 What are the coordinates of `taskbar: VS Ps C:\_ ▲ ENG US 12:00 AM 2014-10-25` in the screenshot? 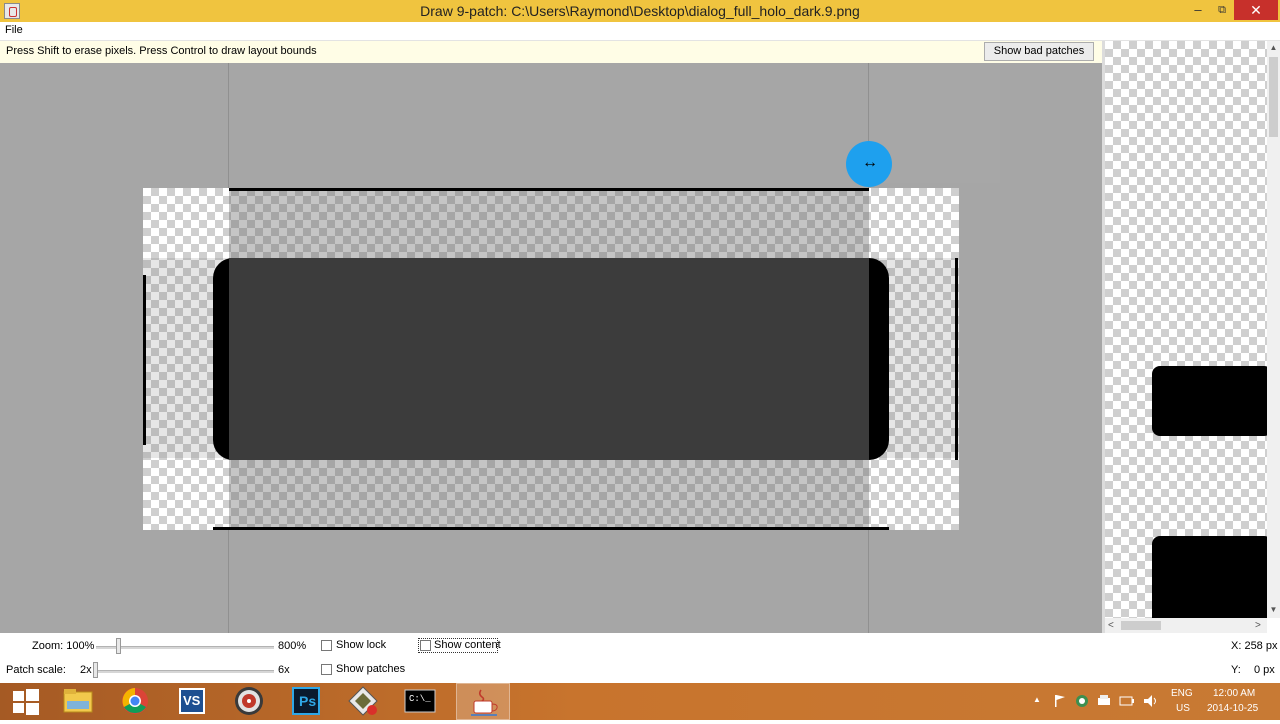 It's located at (640, 701).